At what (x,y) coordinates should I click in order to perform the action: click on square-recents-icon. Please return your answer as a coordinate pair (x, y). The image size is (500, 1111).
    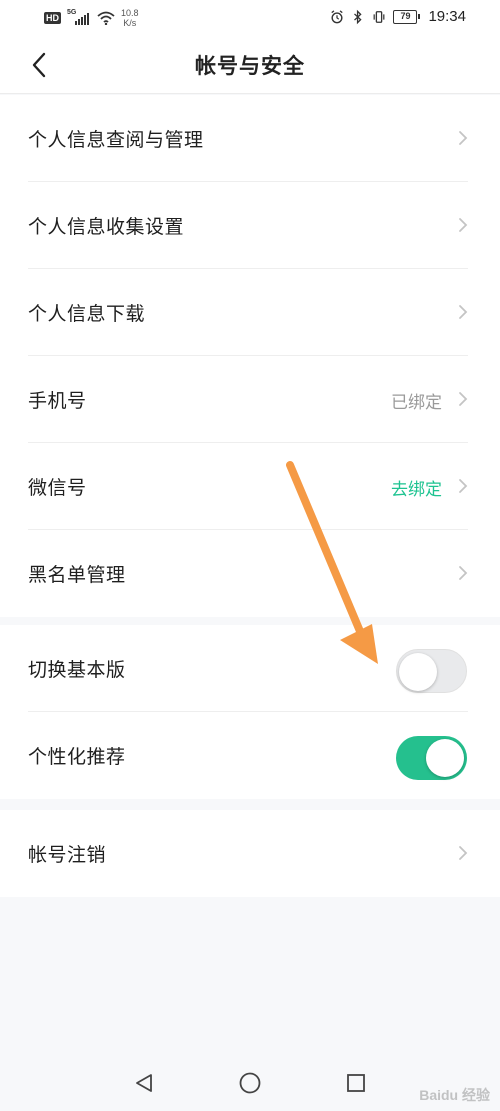
    Looking at the image, I should click on (356, 1083).